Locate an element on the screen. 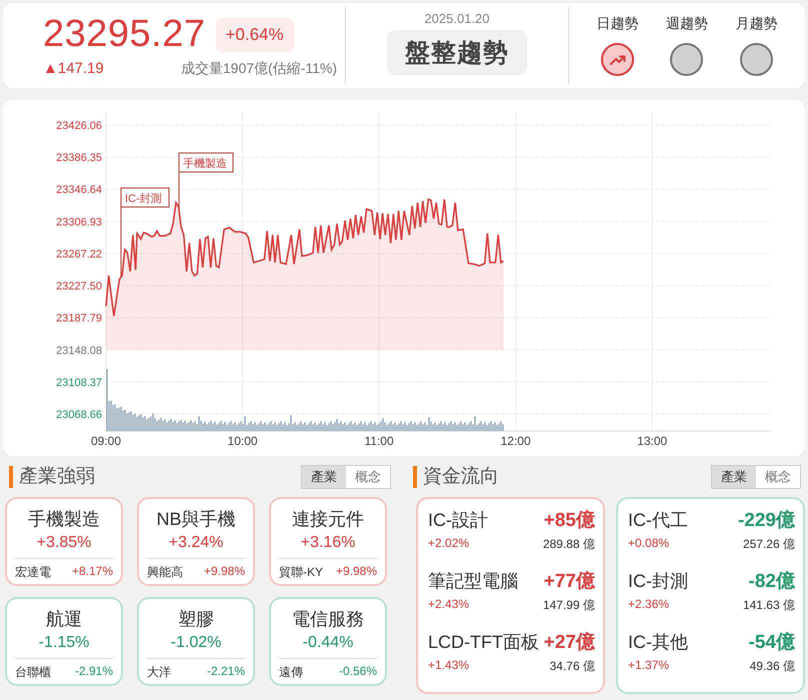  y-axis-label: 23227.50 is located at coordinates (79, 286).